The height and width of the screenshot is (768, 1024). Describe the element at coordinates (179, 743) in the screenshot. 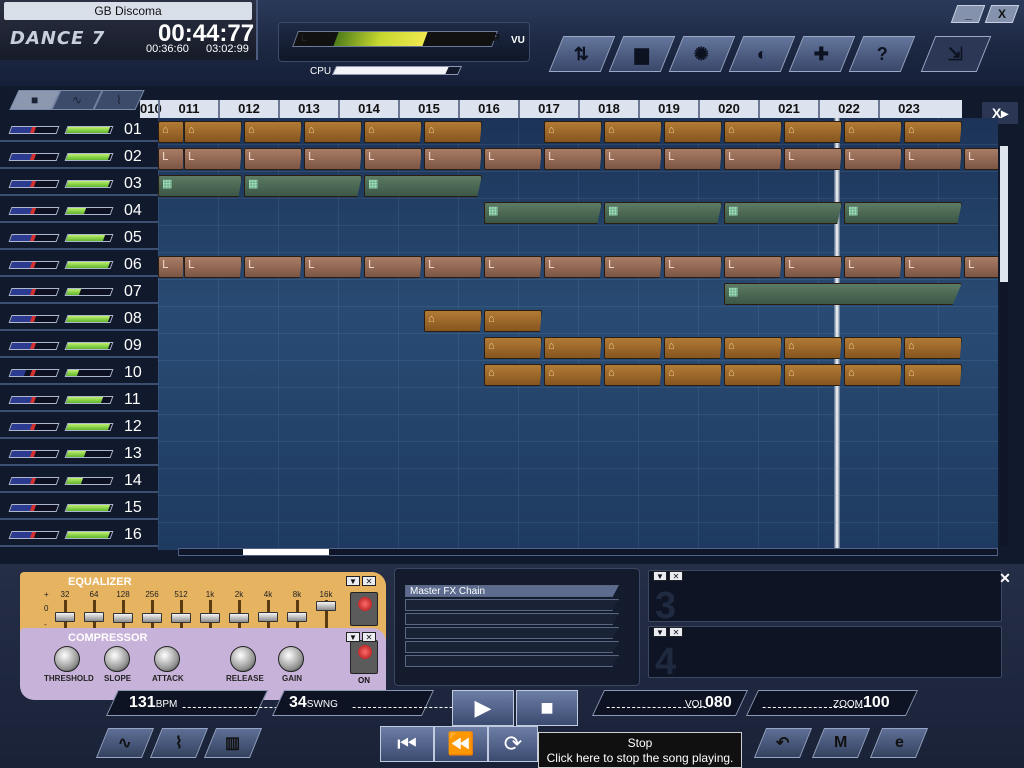

I see `curve-view-button: ⌇` at that location.